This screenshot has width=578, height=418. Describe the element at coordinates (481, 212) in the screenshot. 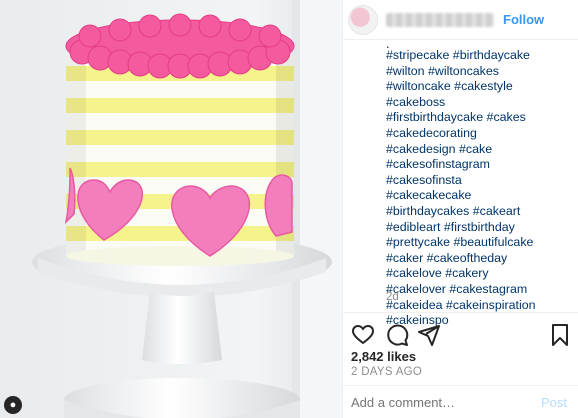

I see `hashtag-line: #birthdaycakes #cakeart` at that location.